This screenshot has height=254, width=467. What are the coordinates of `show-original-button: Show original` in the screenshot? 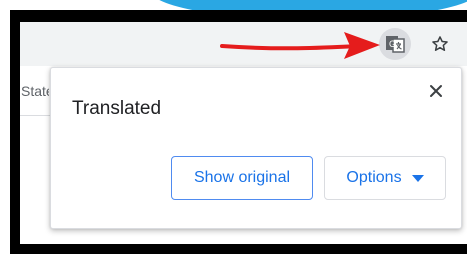 It's located at (242, 178).